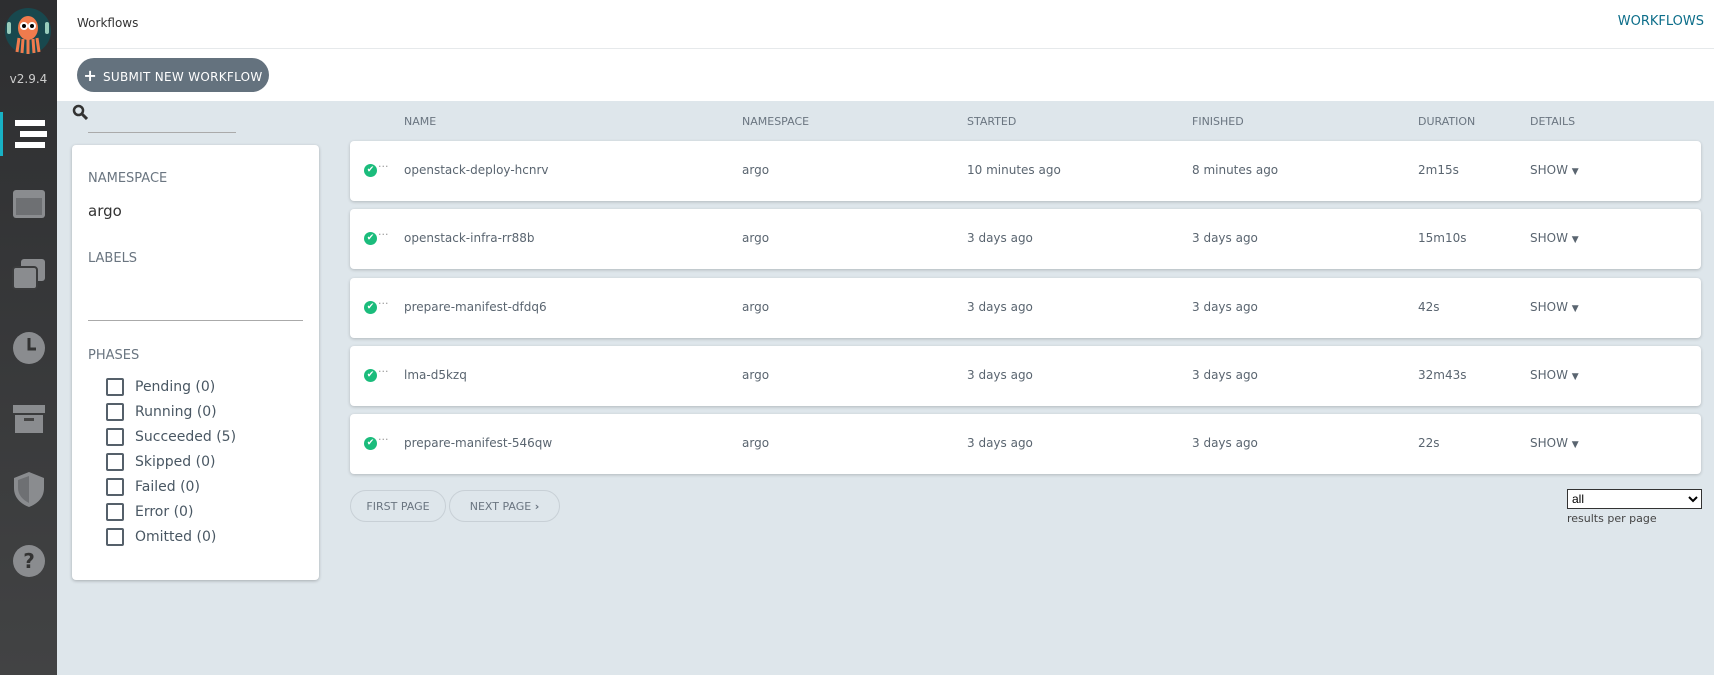  I want to click on phase-checkbox-pending: Pending (0), so click(160, 387).